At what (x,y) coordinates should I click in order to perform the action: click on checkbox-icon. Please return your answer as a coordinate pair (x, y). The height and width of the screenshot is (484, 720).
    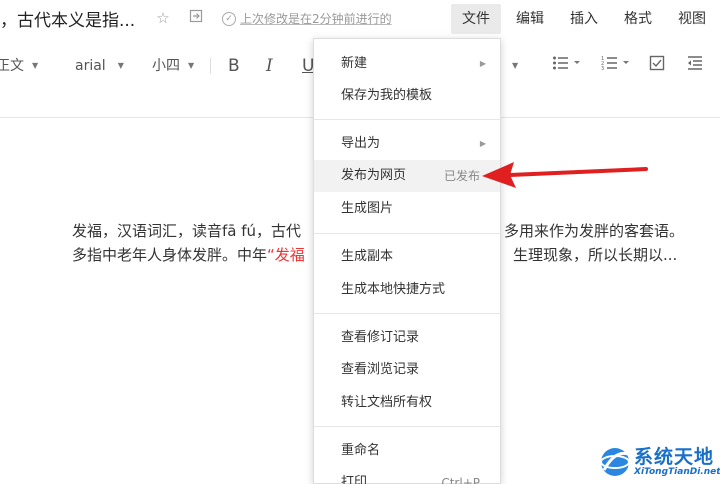
    Looking at the image, I should click on (657, 63).